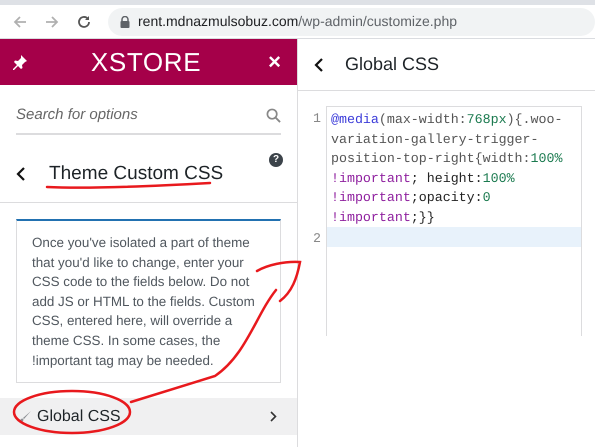 The width and height of the screenshot is (595, 447). I want to click on lock-icon, so click(125, 22).